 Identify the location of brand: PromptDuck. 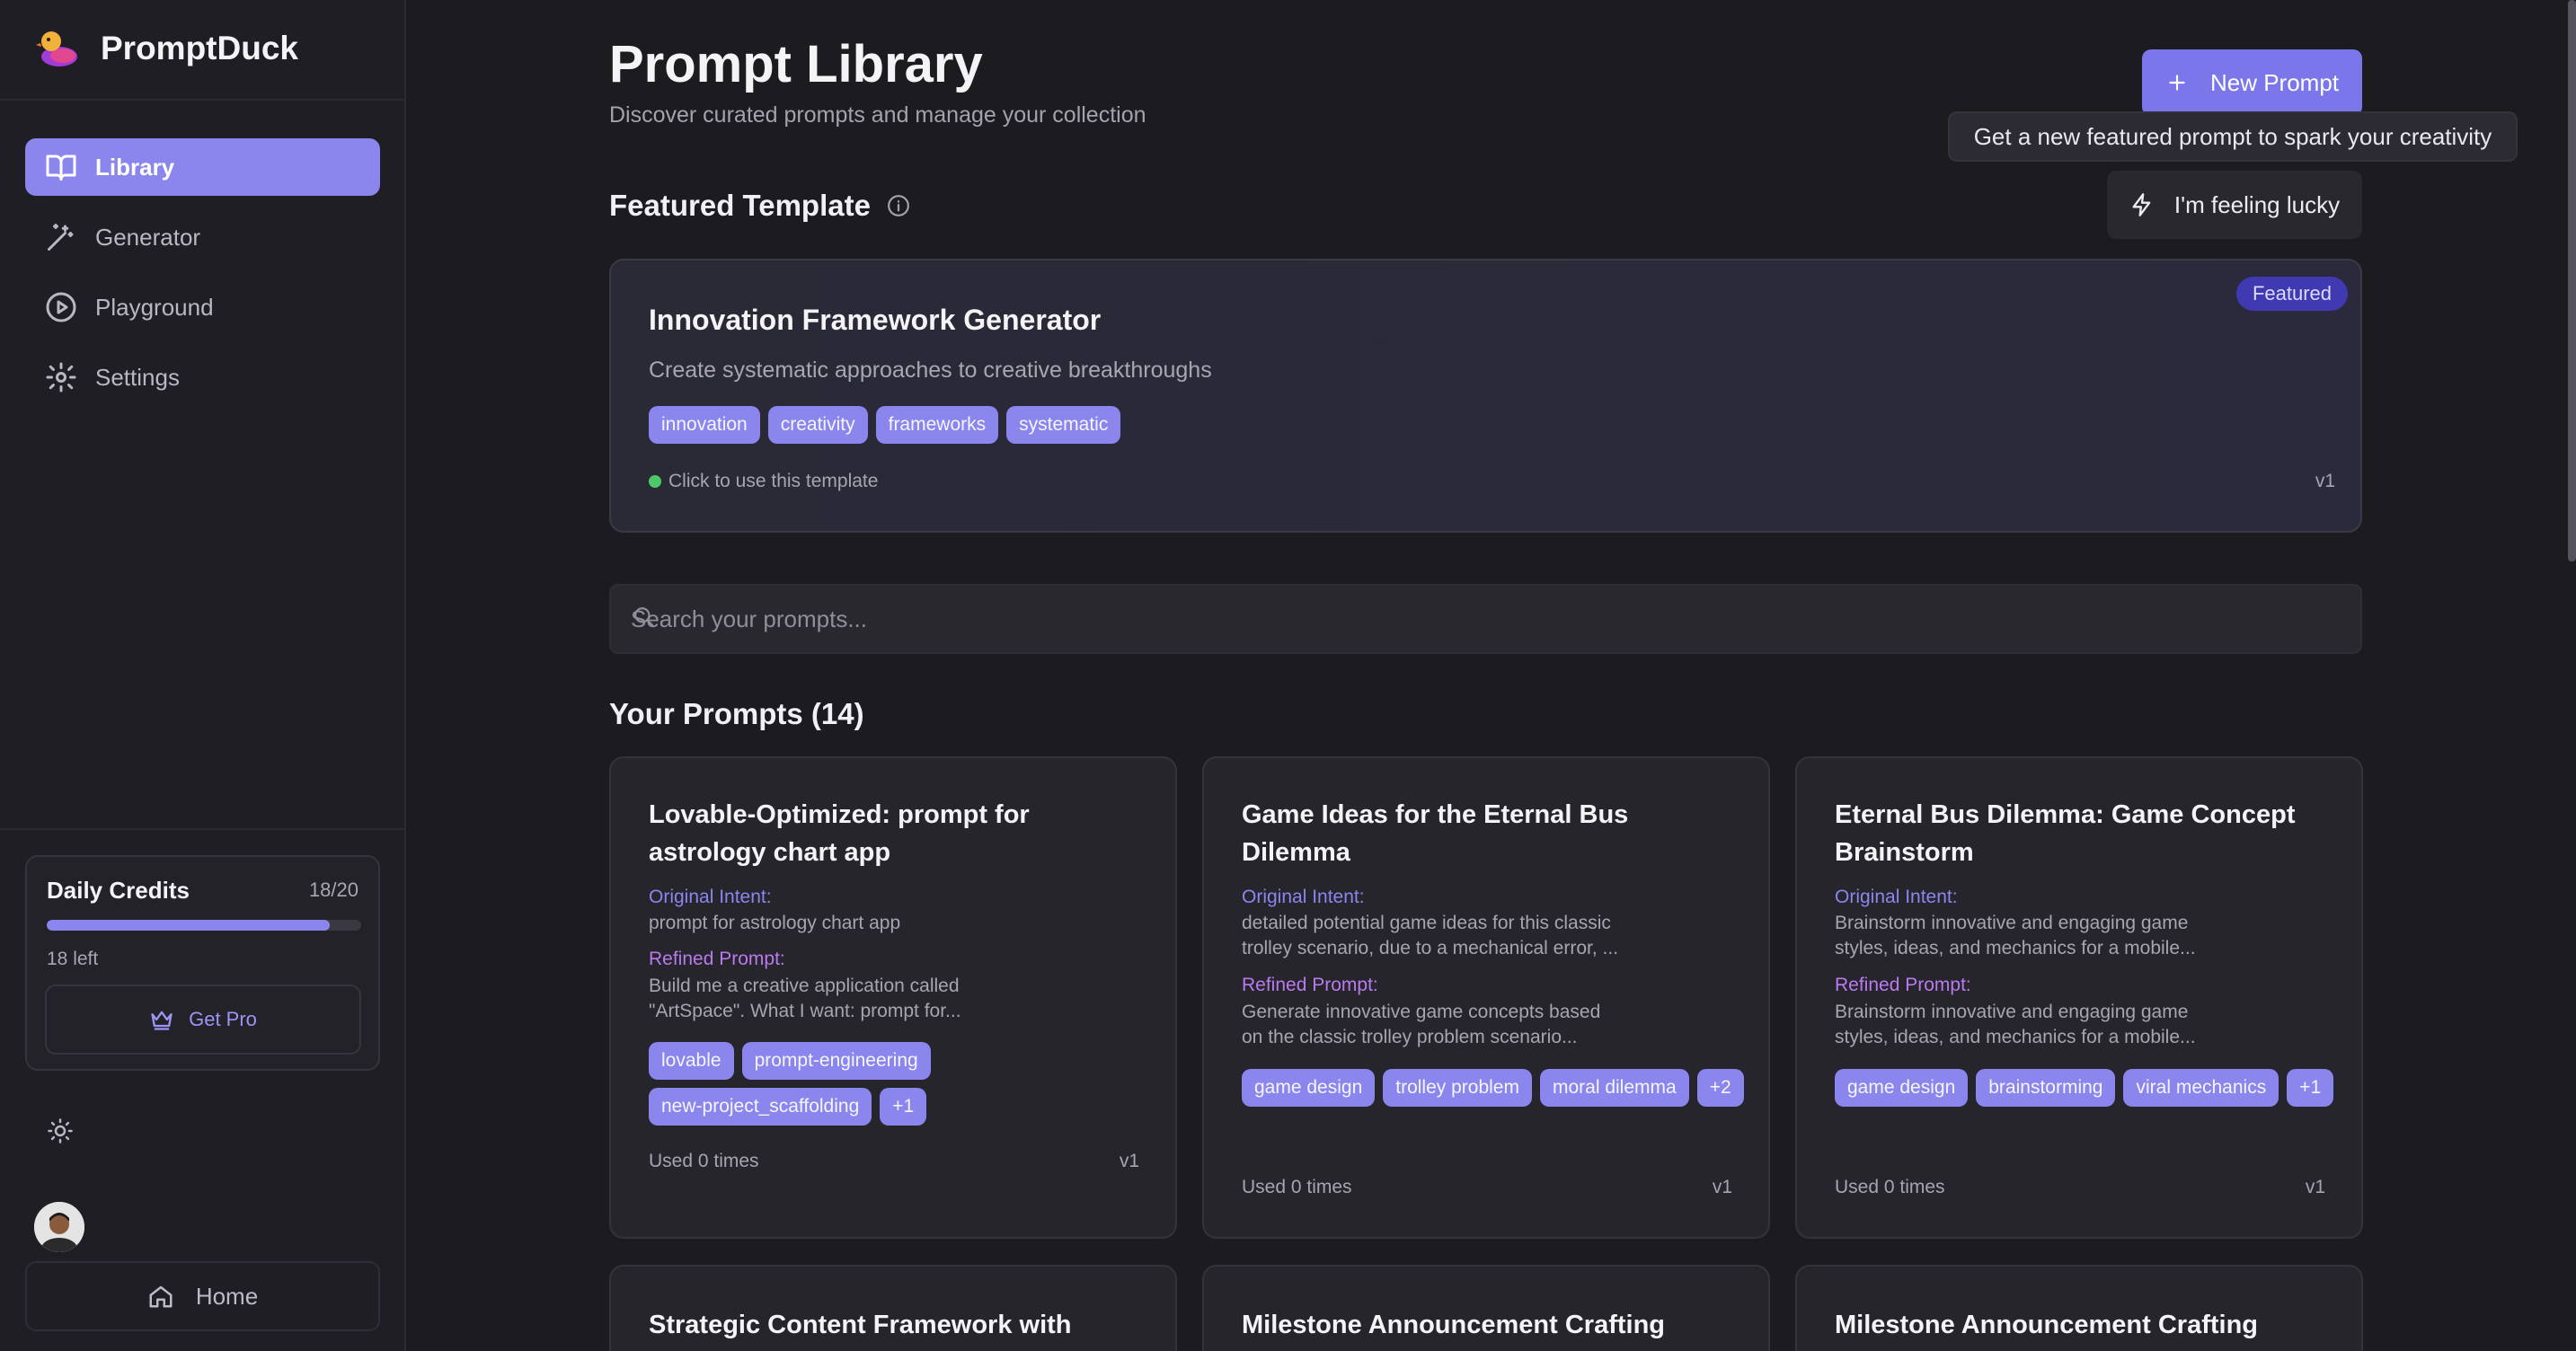
(167, 48).